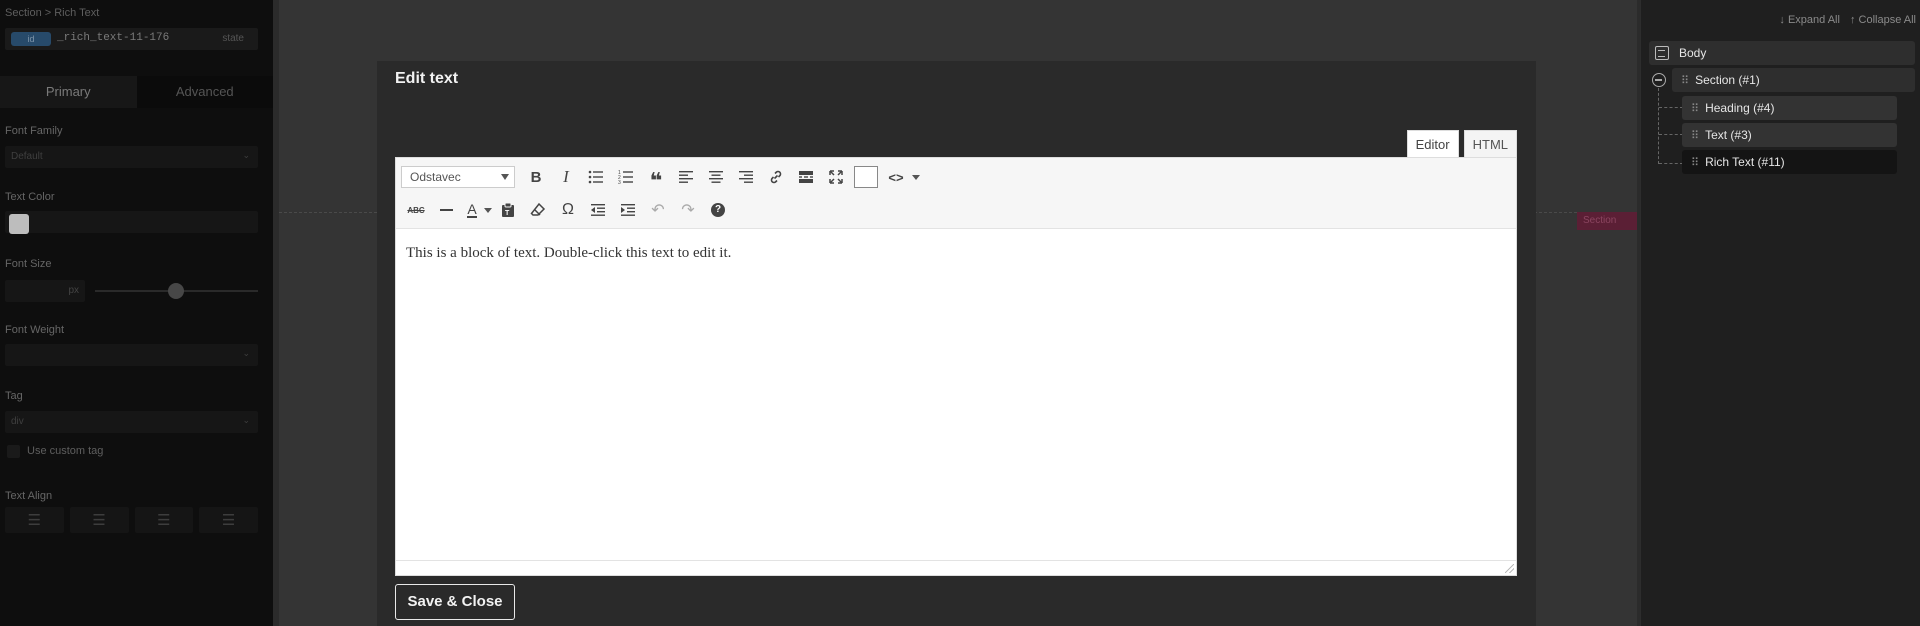  I want to click on breadcrumb: Section > Rich Text, so click(52, 13).